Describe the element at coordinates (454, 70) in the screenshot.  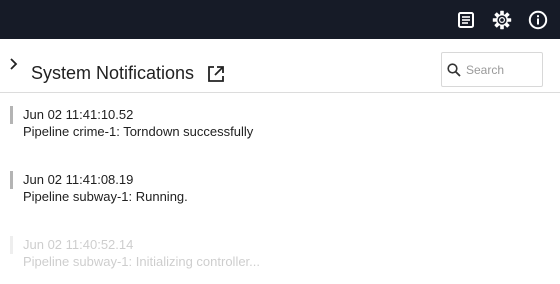
I see `search-icon` at that location.